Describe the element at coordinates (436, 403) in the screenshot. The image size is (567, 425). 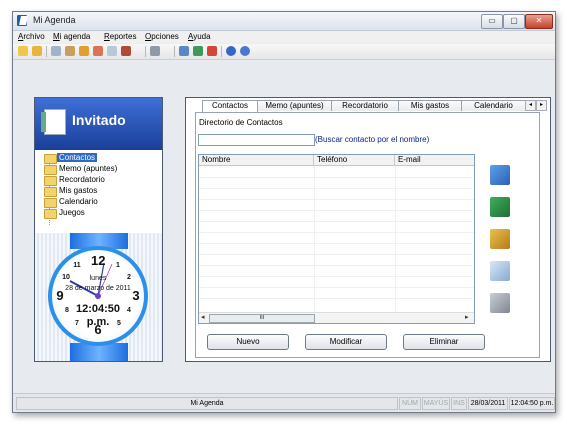
I see `status-caps-lock: MAYÚS` at that location.